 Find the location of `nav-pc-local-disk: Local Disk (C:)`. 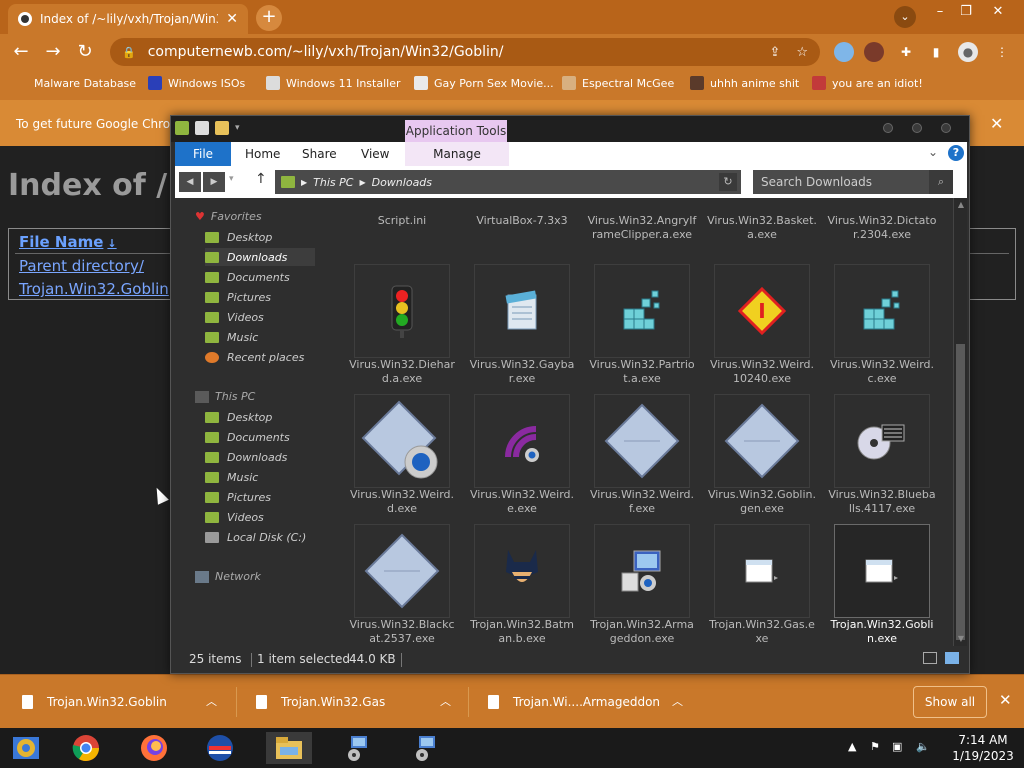

nav-pc-local-disk: Local Disk (C:) is located at coordinates (255, 537).